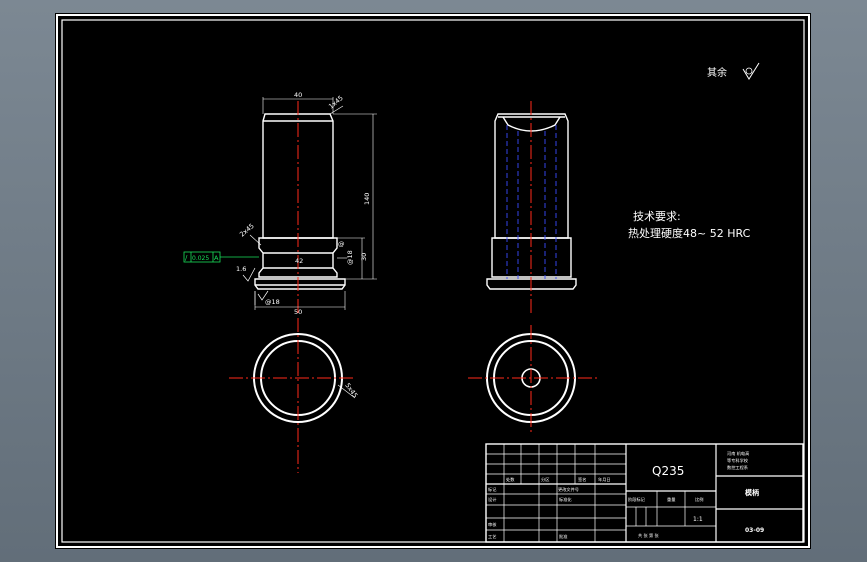  I want to click on tb-drawing-no: 03-09, so click(754, 530).